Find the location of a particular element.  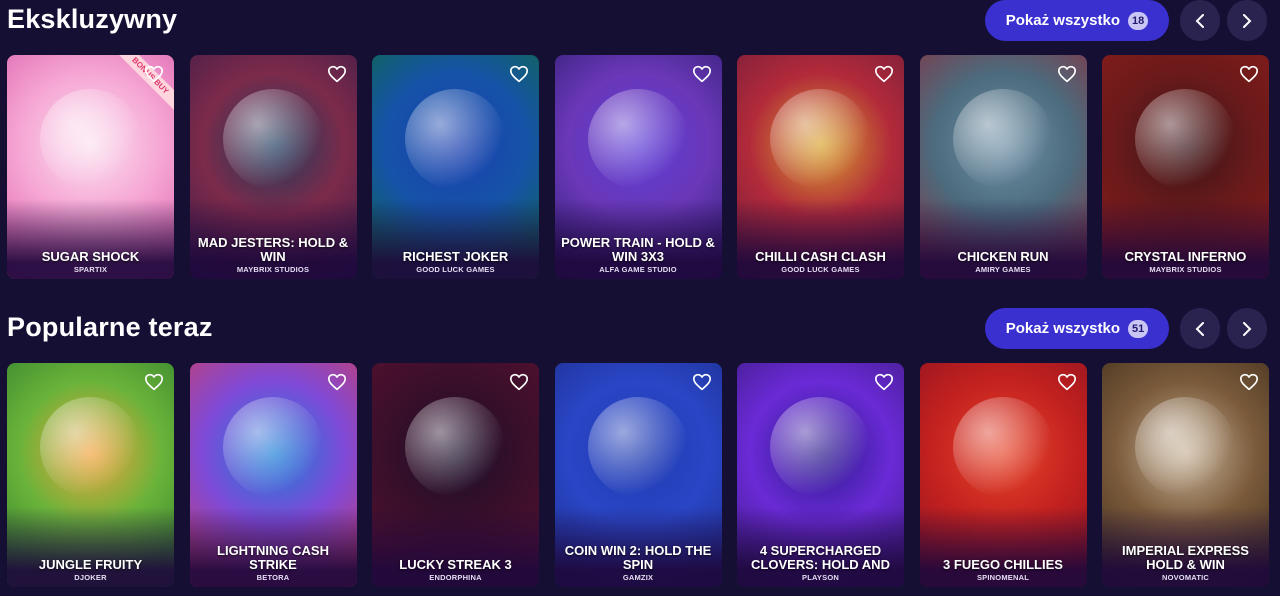

game-title: POWER TRAIN - HOLD & WIN 3X3 is located at coordinates (638, 249).